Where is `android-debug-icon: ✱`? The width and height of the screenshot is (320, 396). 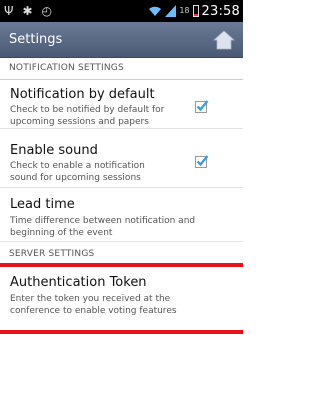 android-debug-icon: ✱ is located at coordinates (27, 11).